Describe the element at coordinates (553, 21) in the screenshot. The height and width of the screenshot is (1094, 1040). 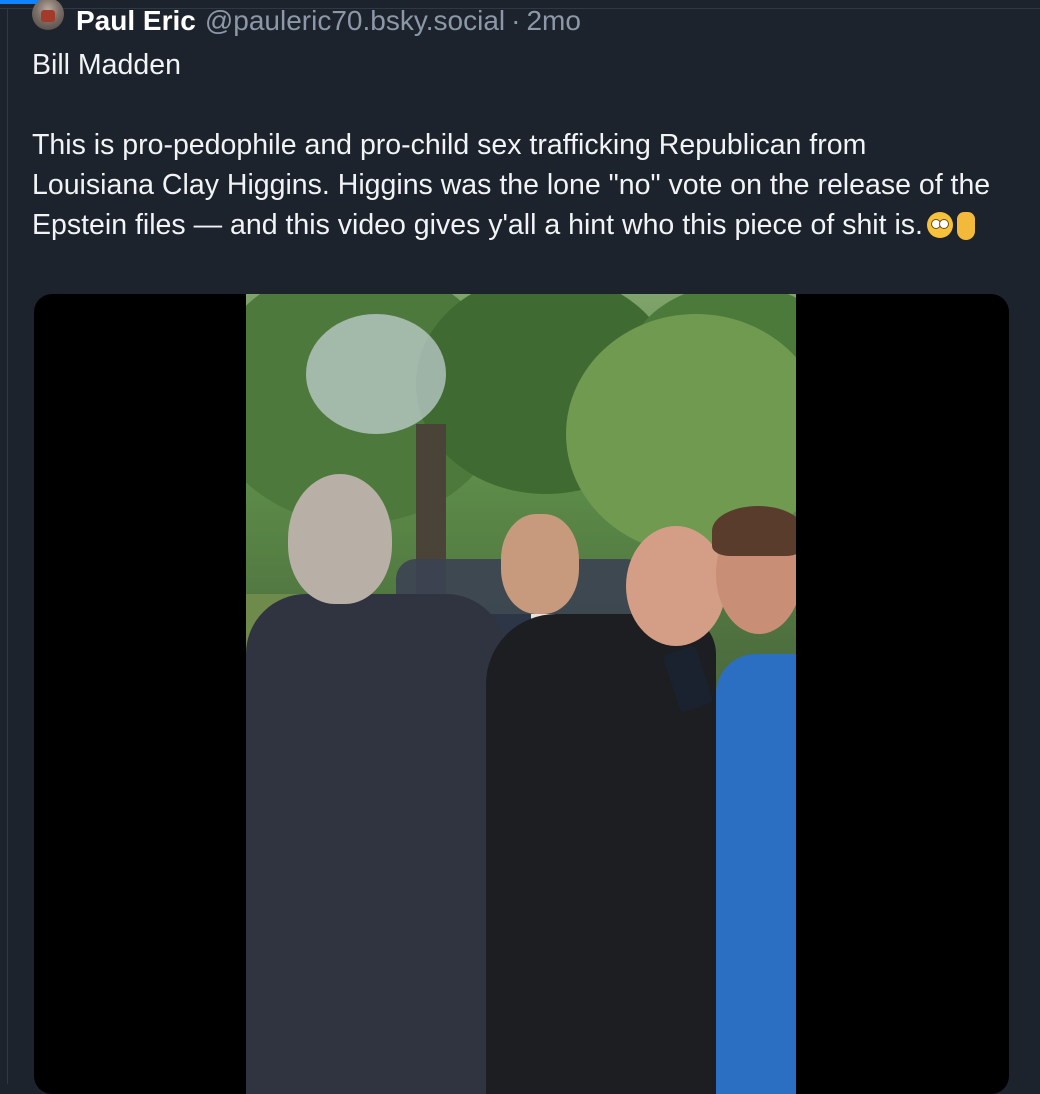
I see `post-timestamp: 2mo` at that location.